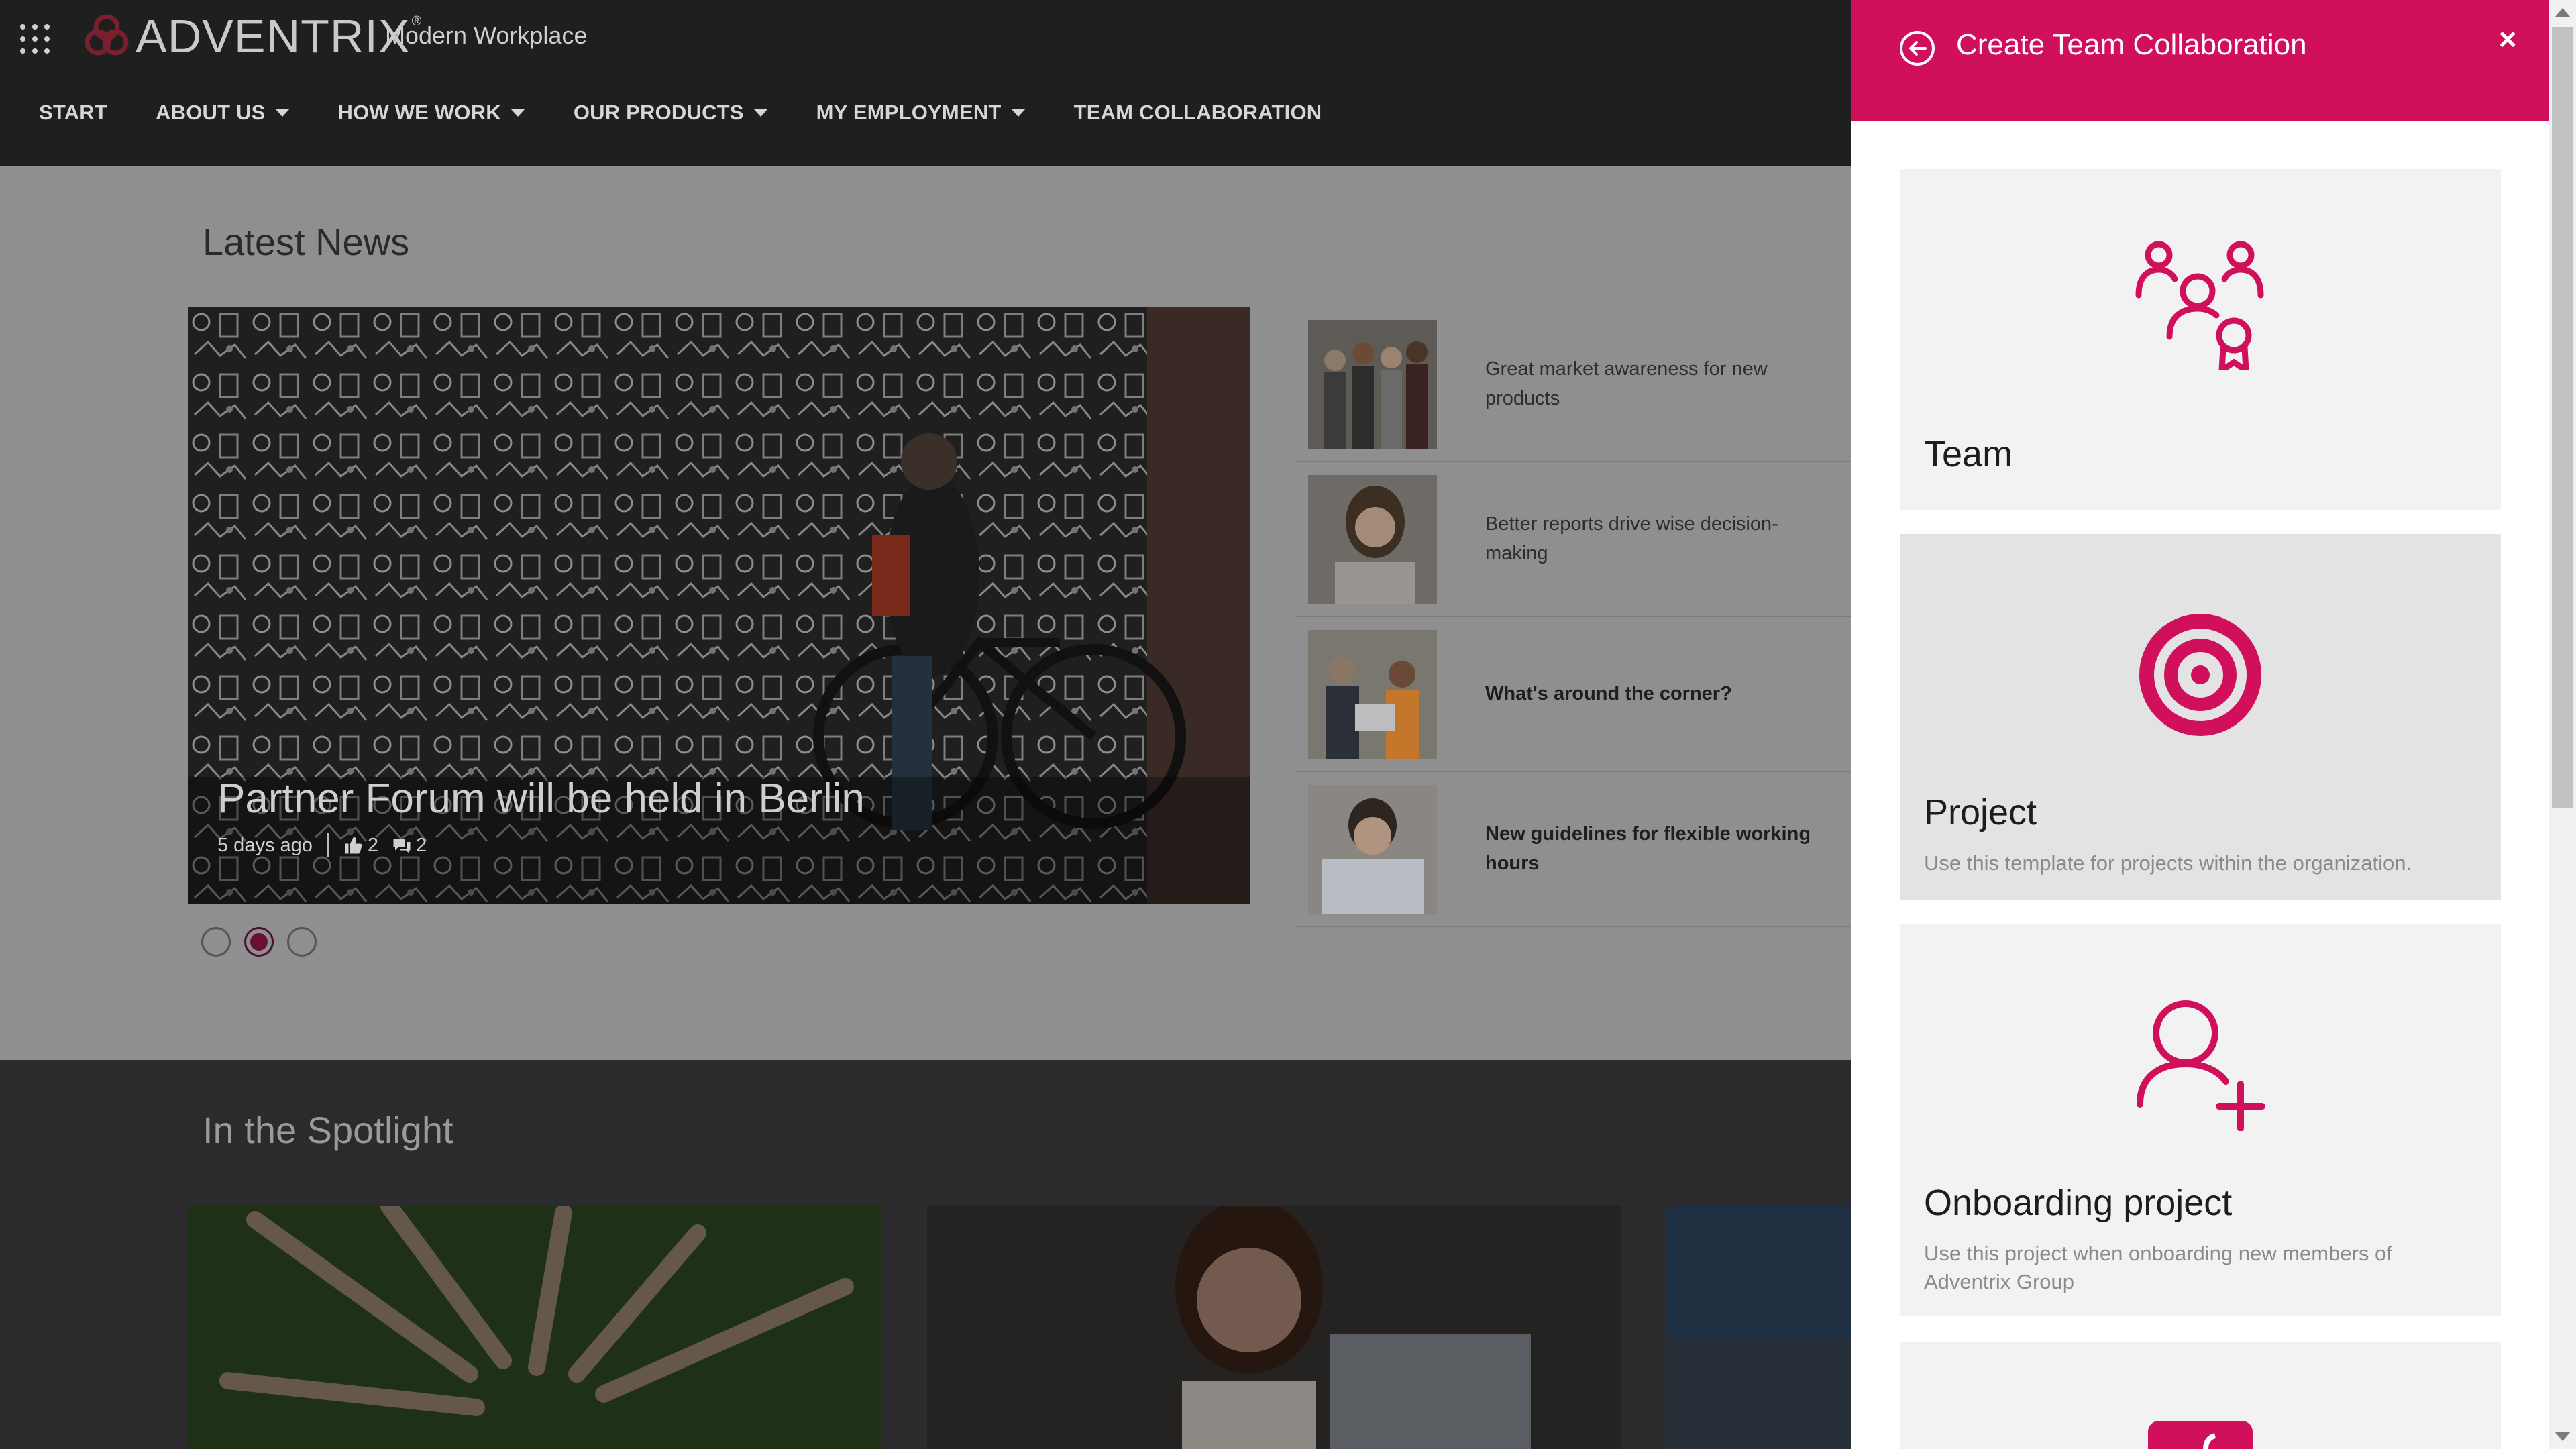 This screenshot has height=1449, width=2576. I want to click on like-count: 2, so click(373, 845).